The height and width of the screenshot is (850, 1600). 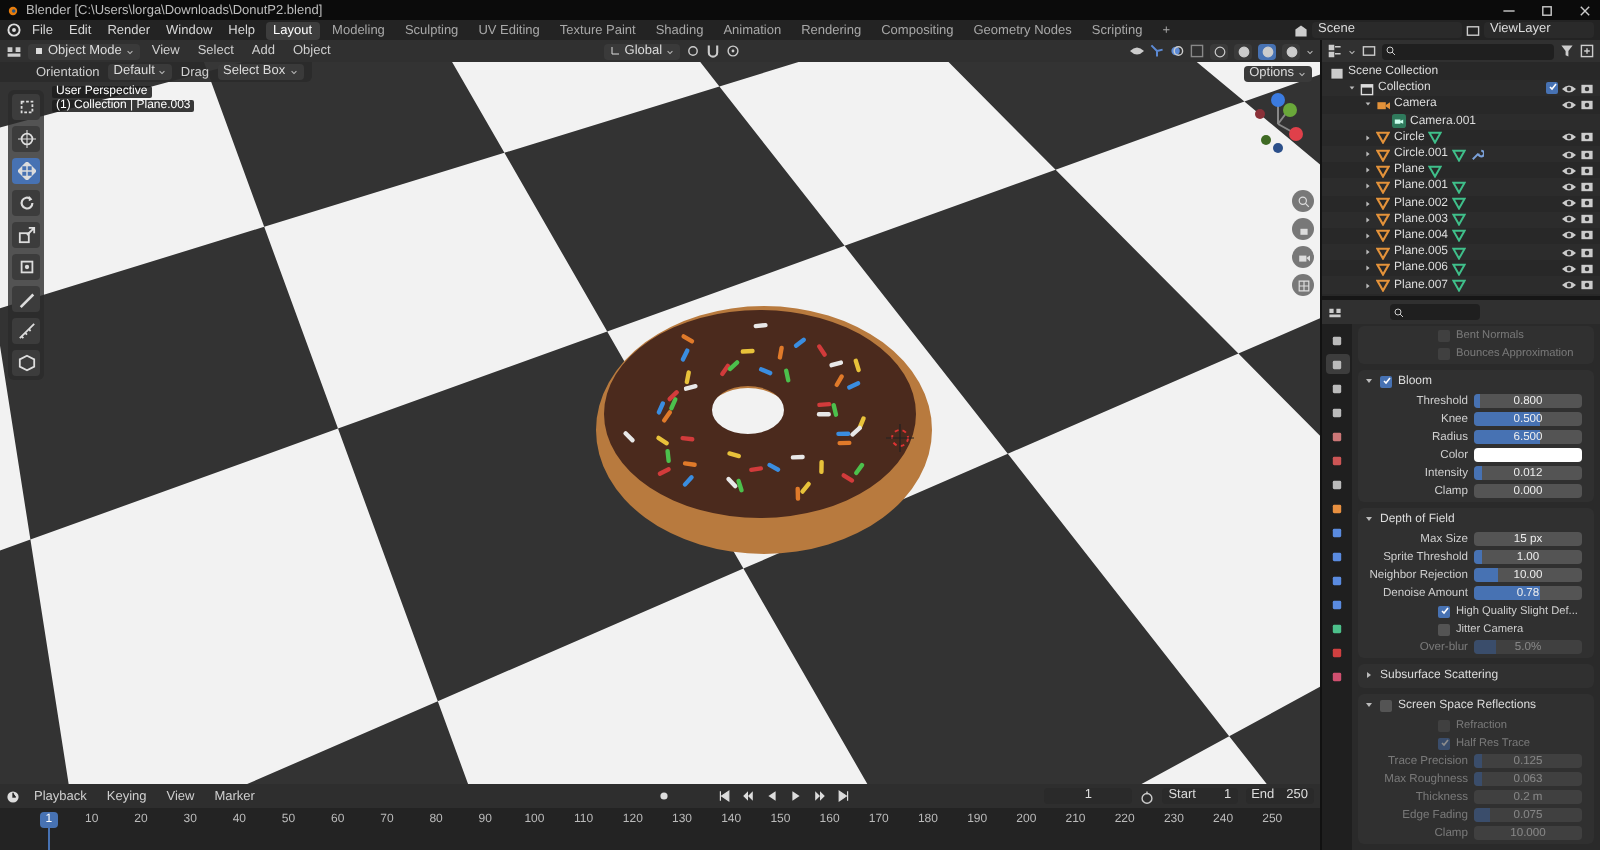 What do you see at coordinates (1303, 229) in the screenshot?
I see `pan-button` at bounding box center [1303, 229].